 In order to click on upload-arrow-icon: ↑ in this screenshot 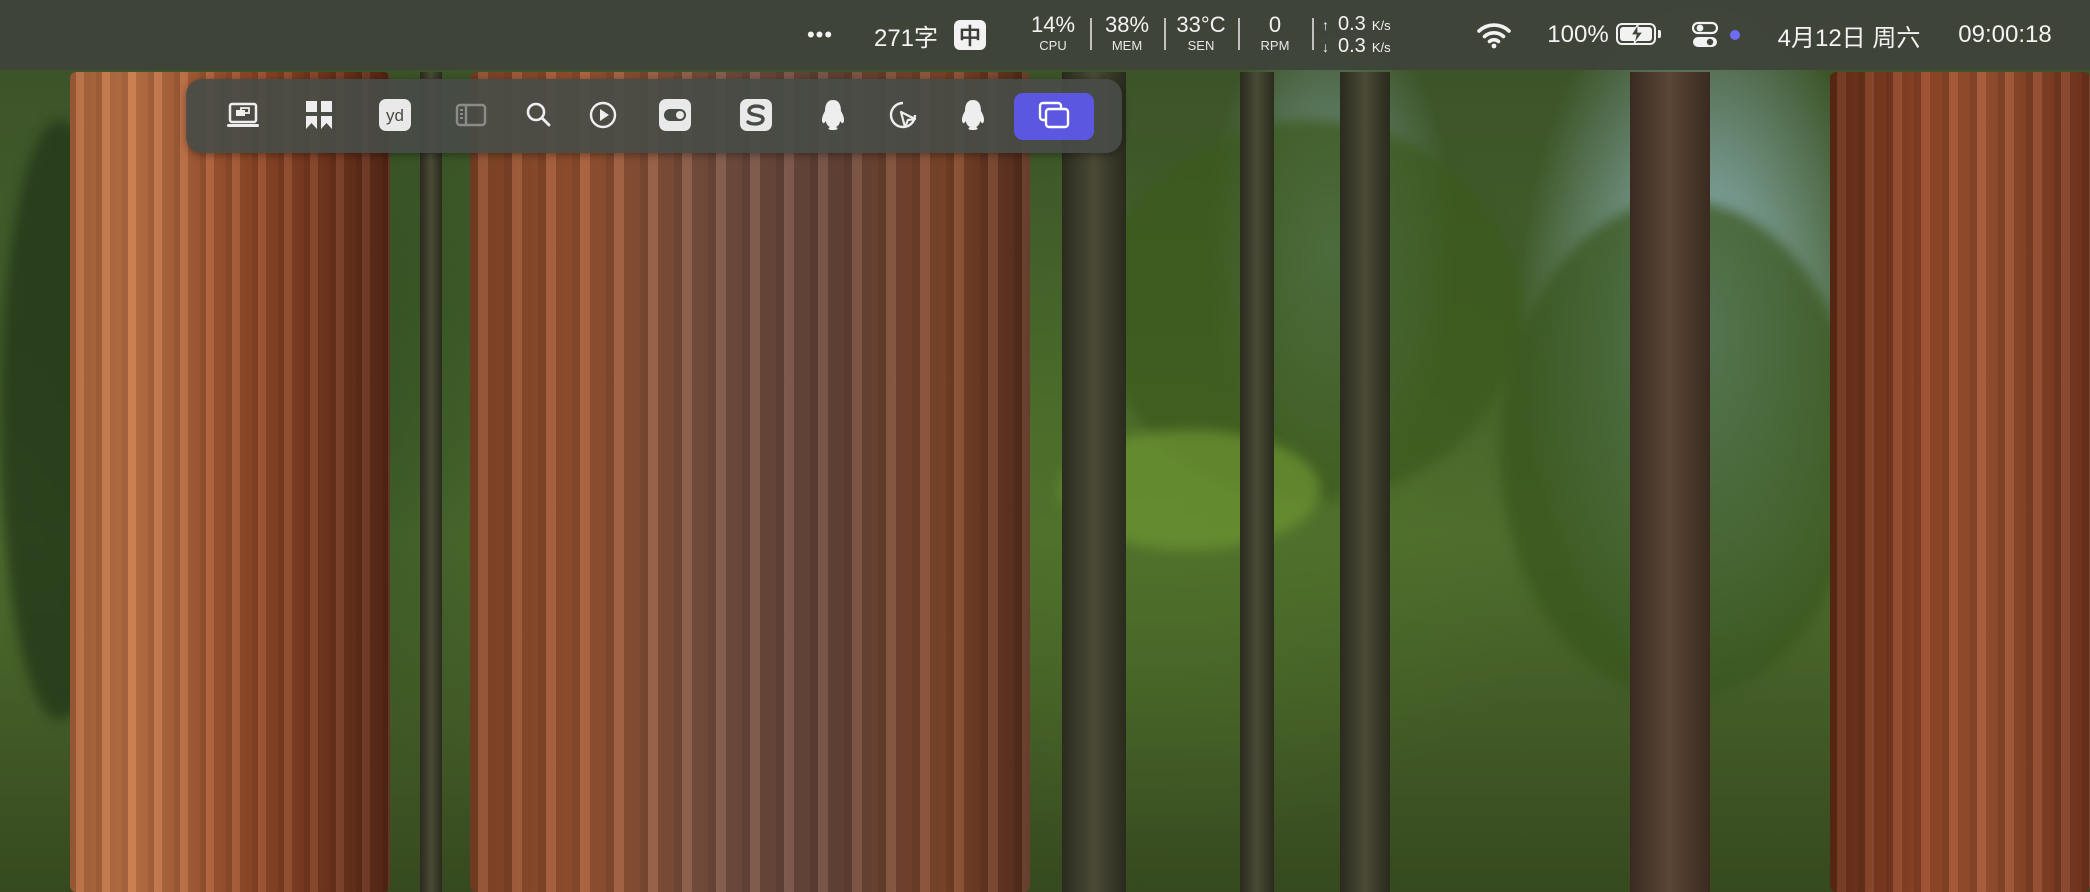, I will do `click(1325, 25)`.